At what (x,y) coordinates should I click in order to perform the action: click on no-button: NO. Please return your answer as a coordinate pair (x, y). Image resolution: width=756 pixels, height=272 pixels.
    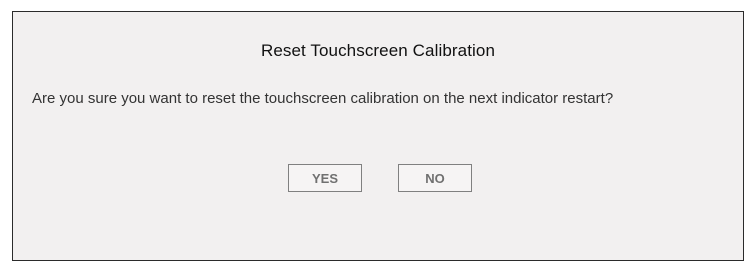
    Looking at the image, I should click on (435, 178).